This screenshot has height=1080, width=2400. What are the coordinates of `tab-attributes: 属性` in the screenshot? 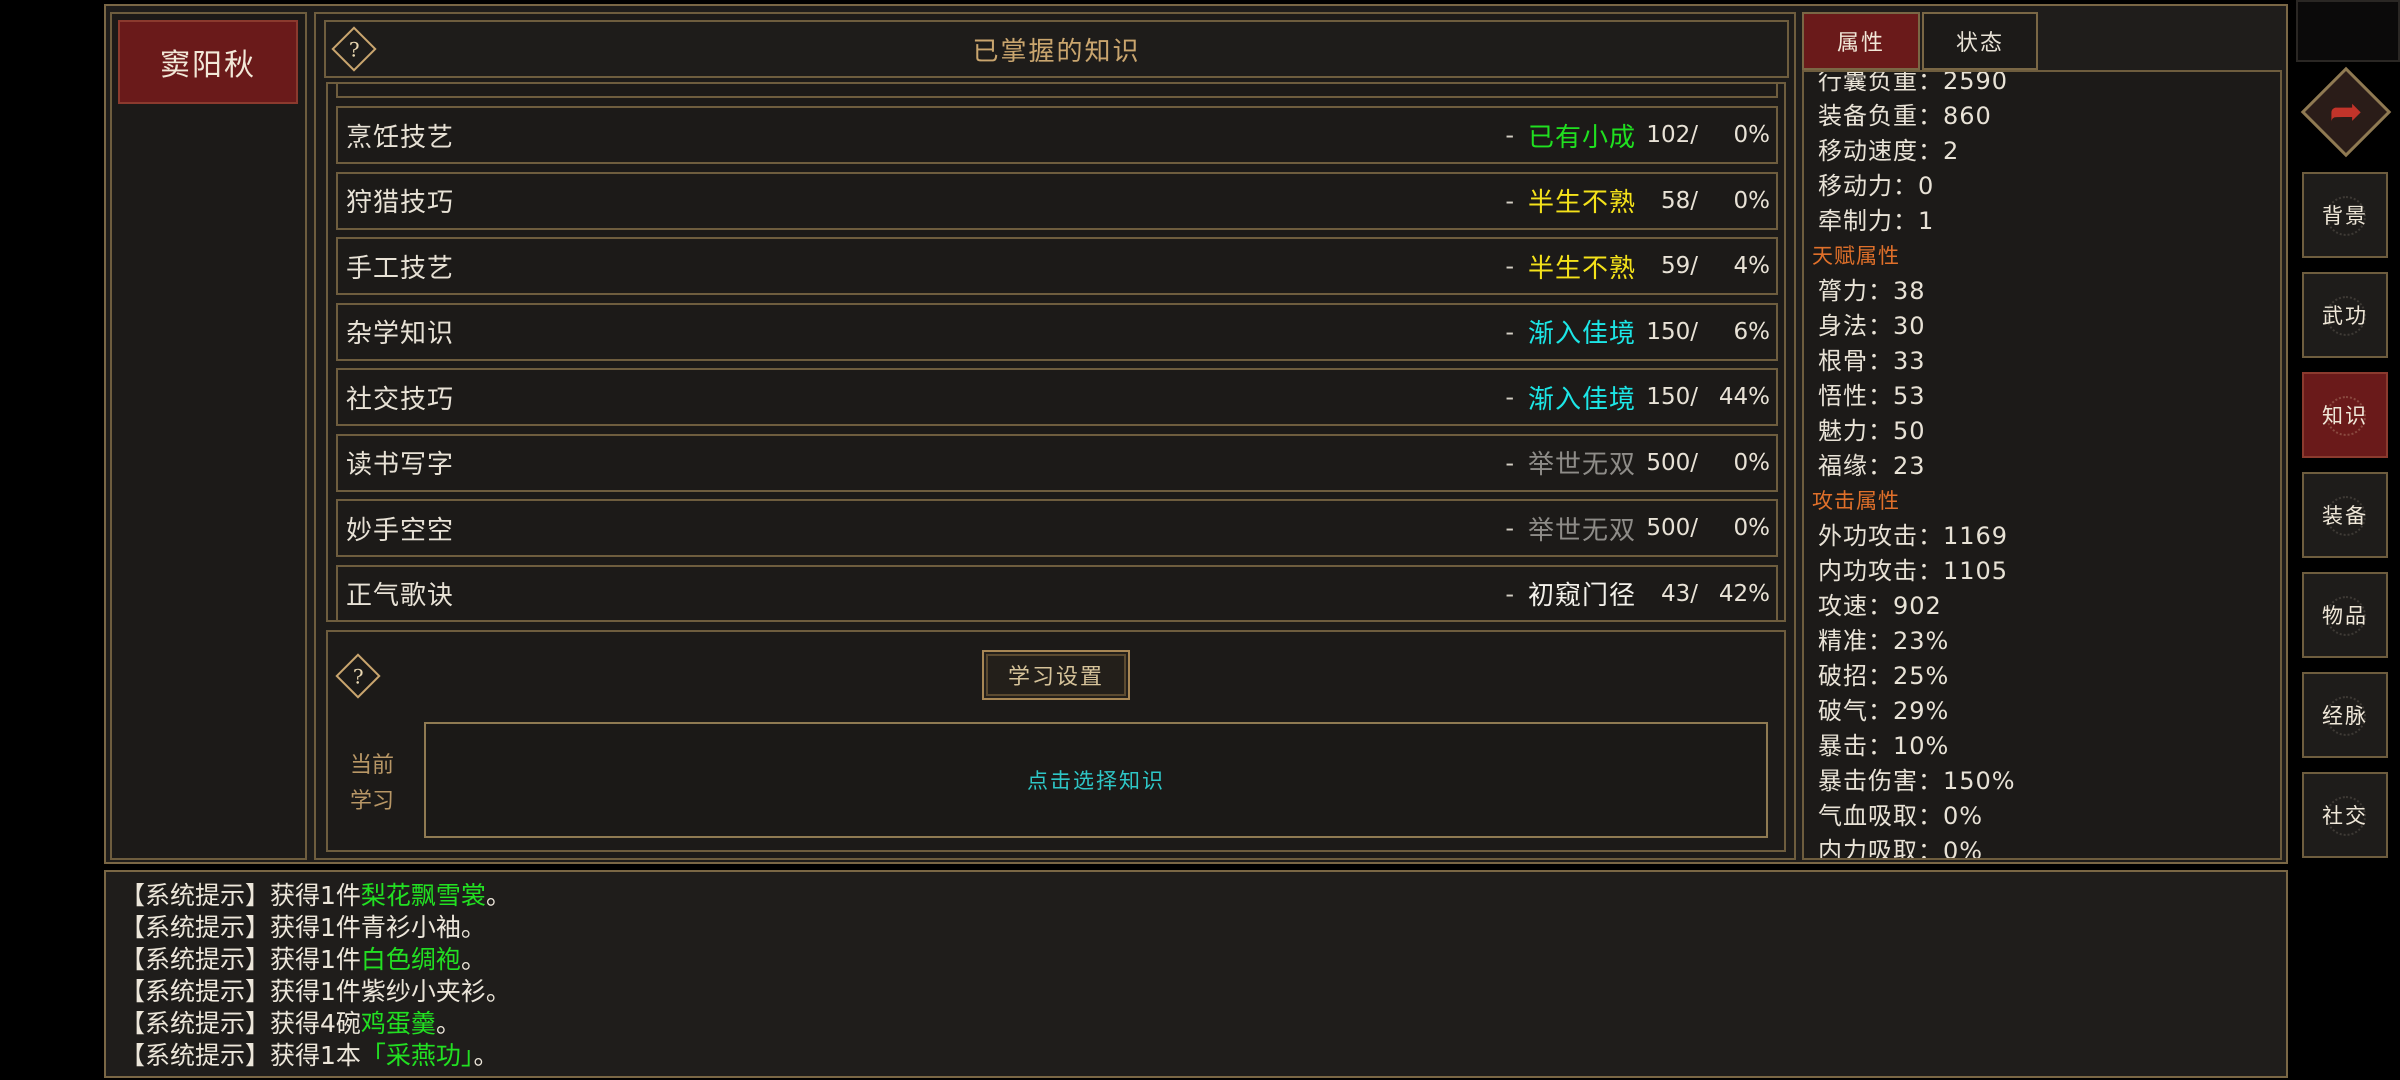 It's located at (1861, 41).